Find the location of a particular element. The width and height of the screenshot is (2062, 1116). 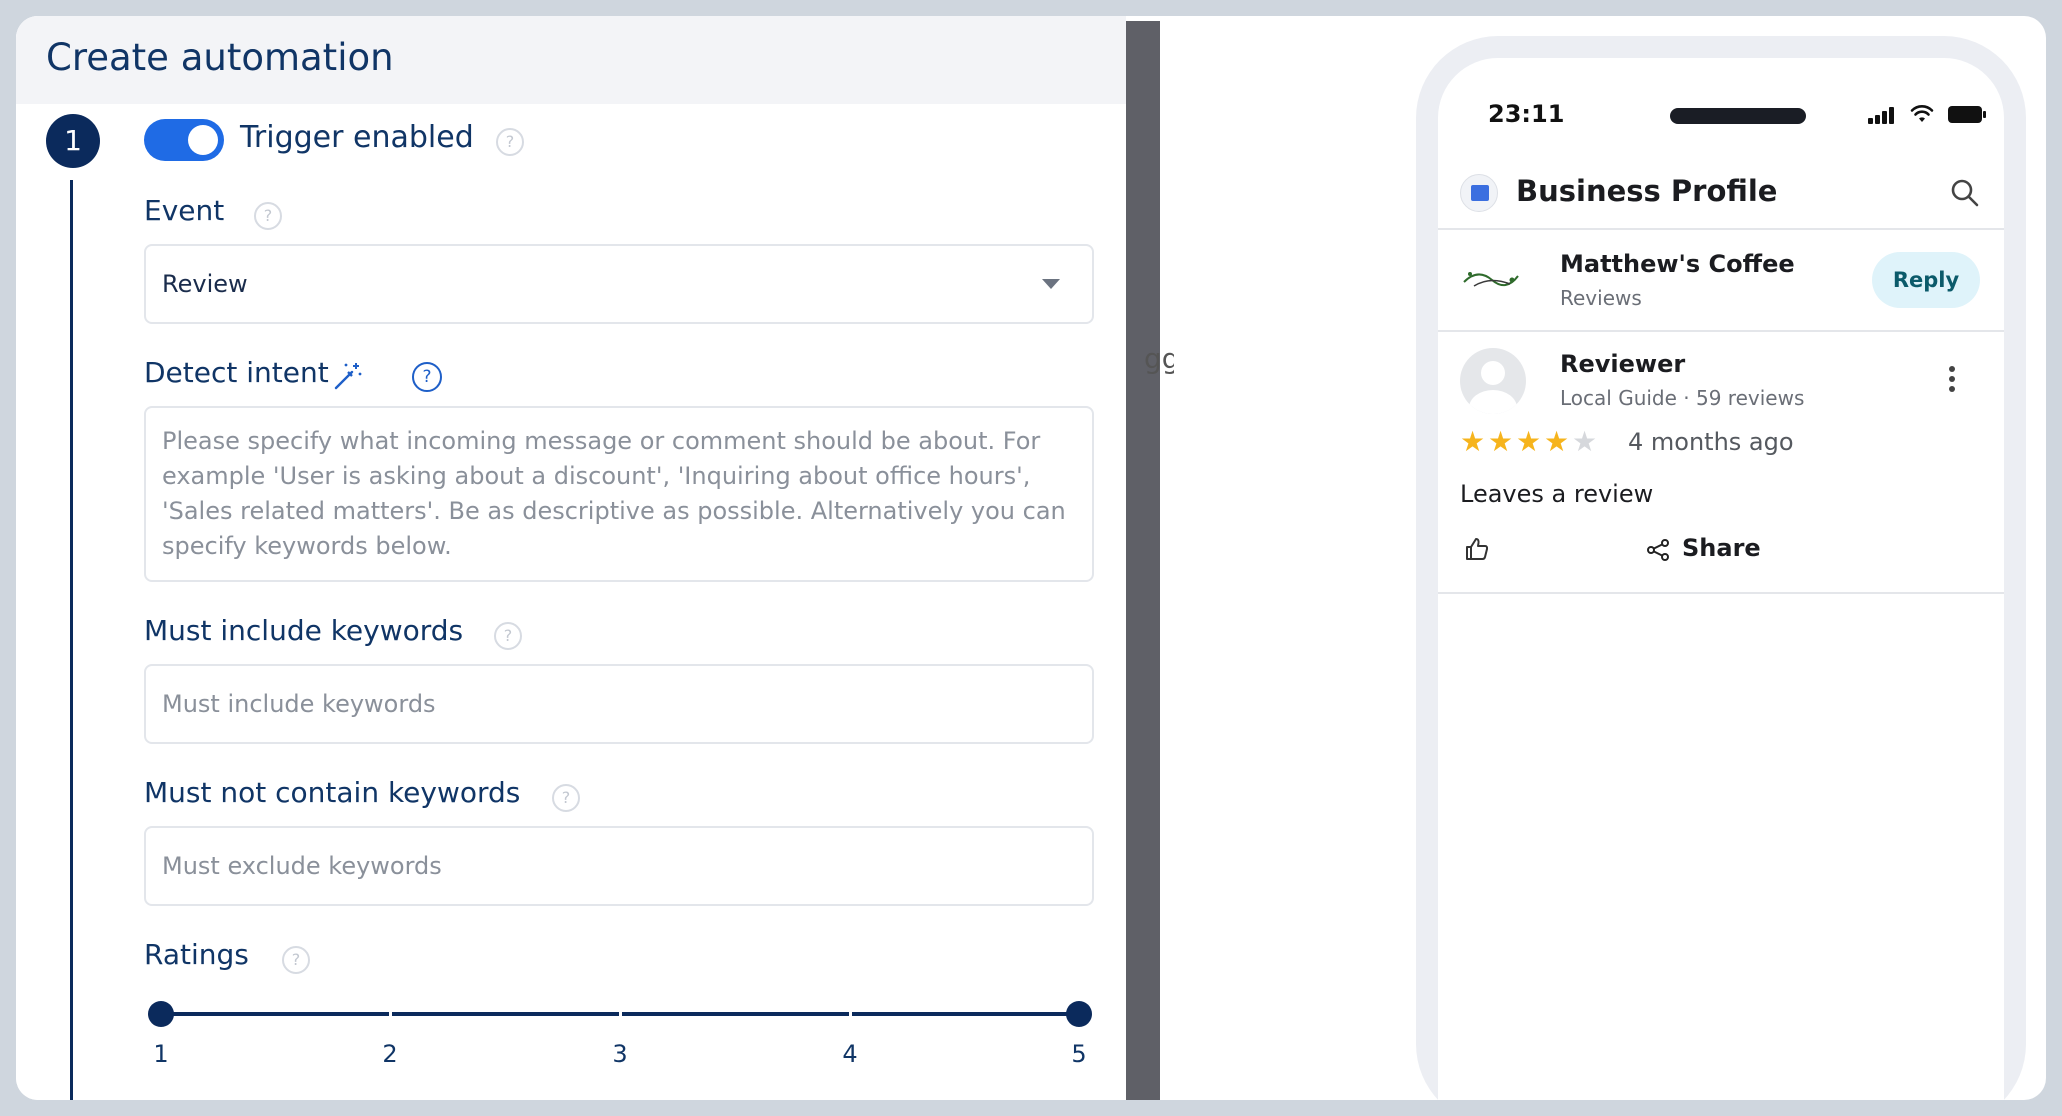

toggle-knob is located at coordinates (203, 140).